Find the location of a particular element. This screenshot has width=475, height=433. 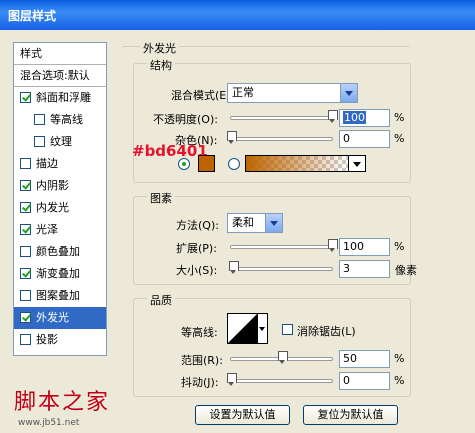

style-item-label: 投影 is located at coordinates (47, 339).